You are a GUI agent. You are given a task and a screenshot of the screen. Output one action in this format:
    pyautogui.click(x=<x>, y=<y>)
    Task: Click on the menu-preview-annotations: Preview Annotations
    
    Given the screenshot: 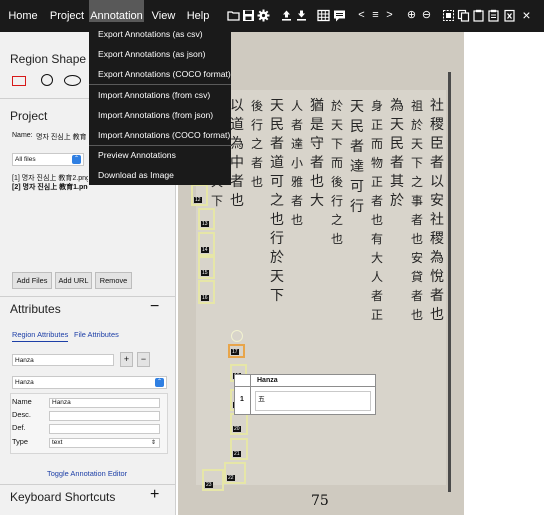 What is the action you would take?
    pyautogui.click(x=160, y=155)
    